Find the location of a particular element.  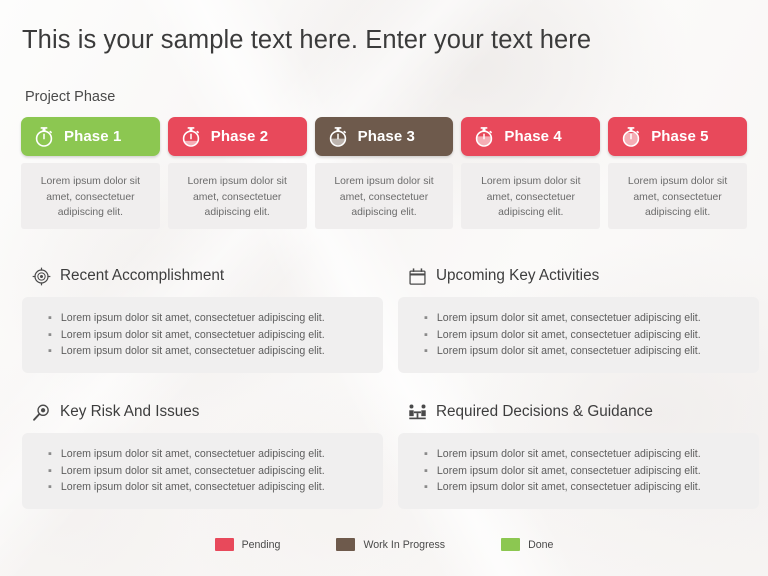

phase-label: Phase 3 is located at coordinates (386, 136).